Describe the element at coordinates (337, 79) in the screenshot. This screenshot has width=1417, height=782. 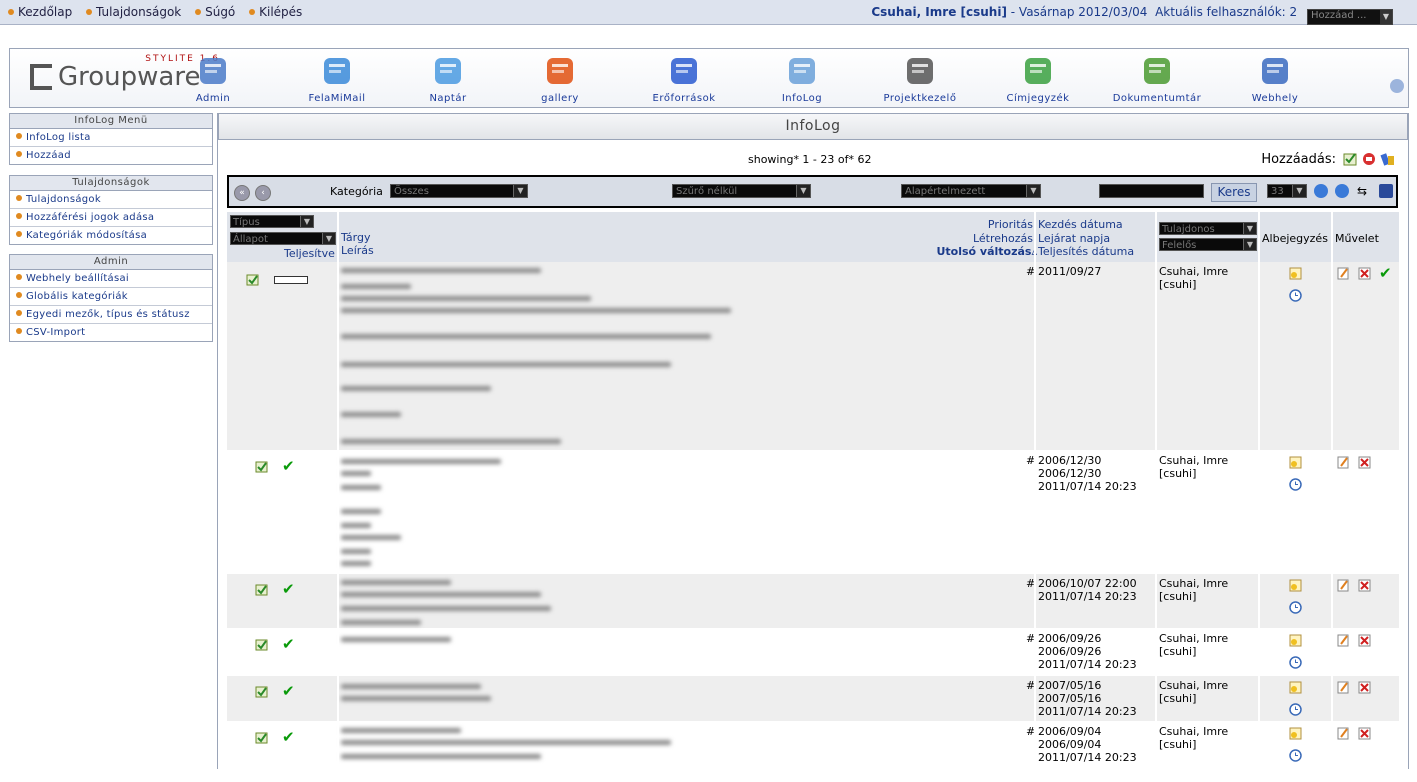
I see `app-felamimail: FelaMiMail` at that location.